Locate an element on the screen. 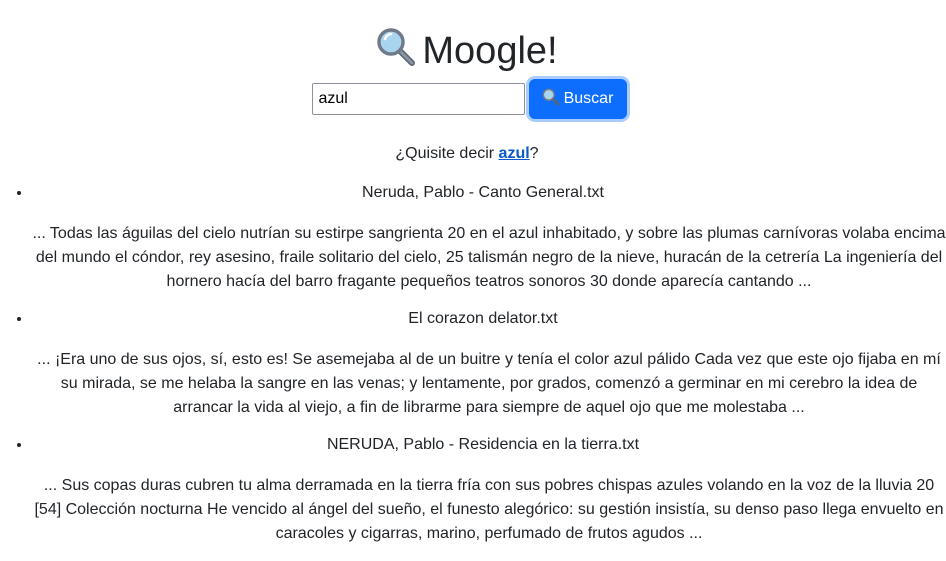 The width and height of the screenshot is (946, 561). suggestion-prefix: ¿Quisite decir is located at coordinates (447, 153).